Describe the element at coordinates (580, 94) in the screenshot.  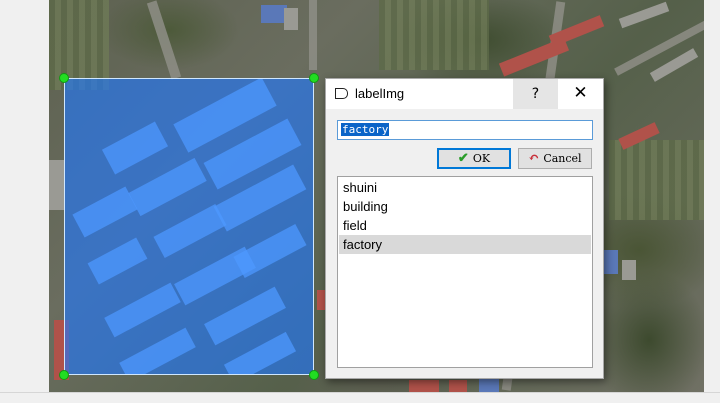
I see `close-button: ✕` at that location.